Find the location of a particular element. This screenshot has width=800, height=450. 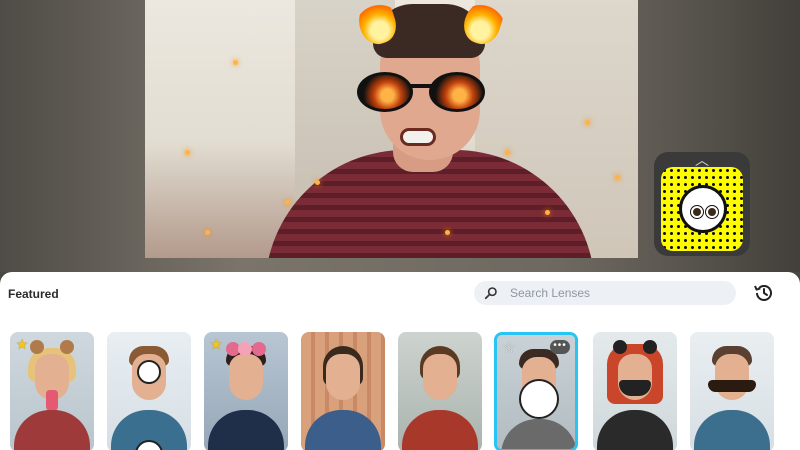

chevron-up-icon: ︿ is located at coordinates (702, 160).